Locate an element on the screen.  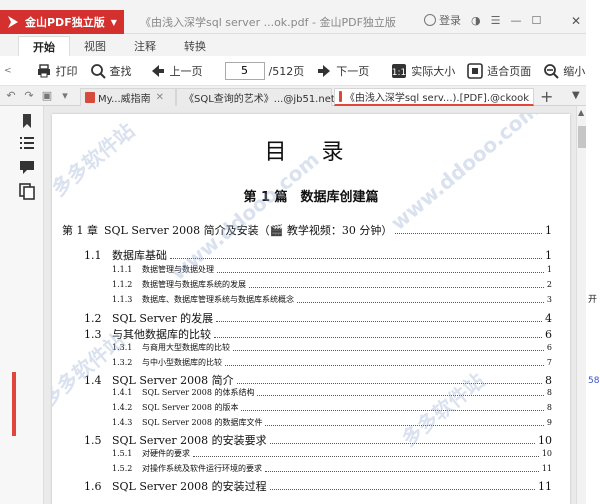
part-heading: 第 1 篇 数据库创建篇 is located at coordinates (311, 197).